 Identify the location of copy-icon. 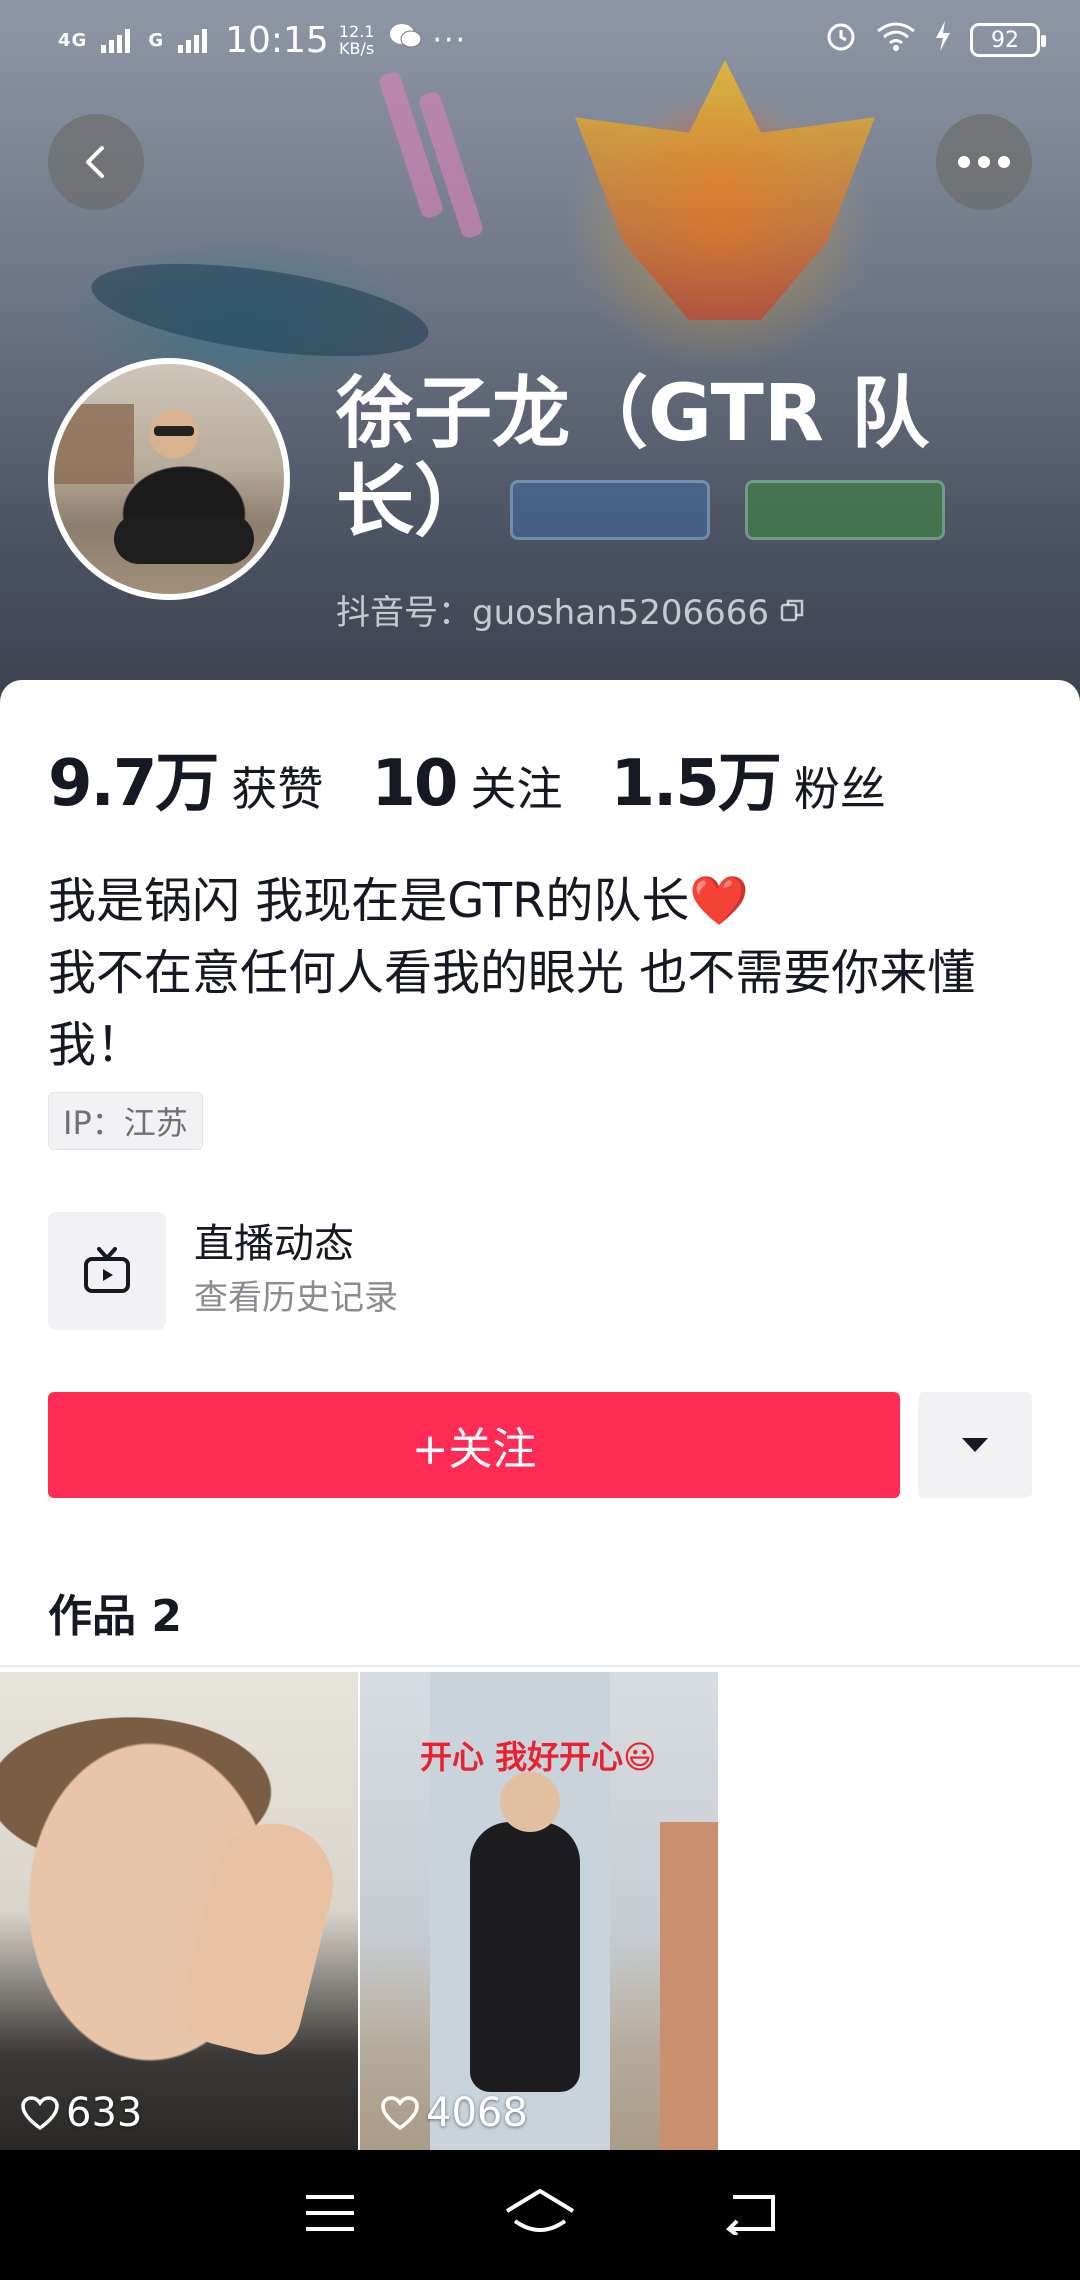
(792, 610).